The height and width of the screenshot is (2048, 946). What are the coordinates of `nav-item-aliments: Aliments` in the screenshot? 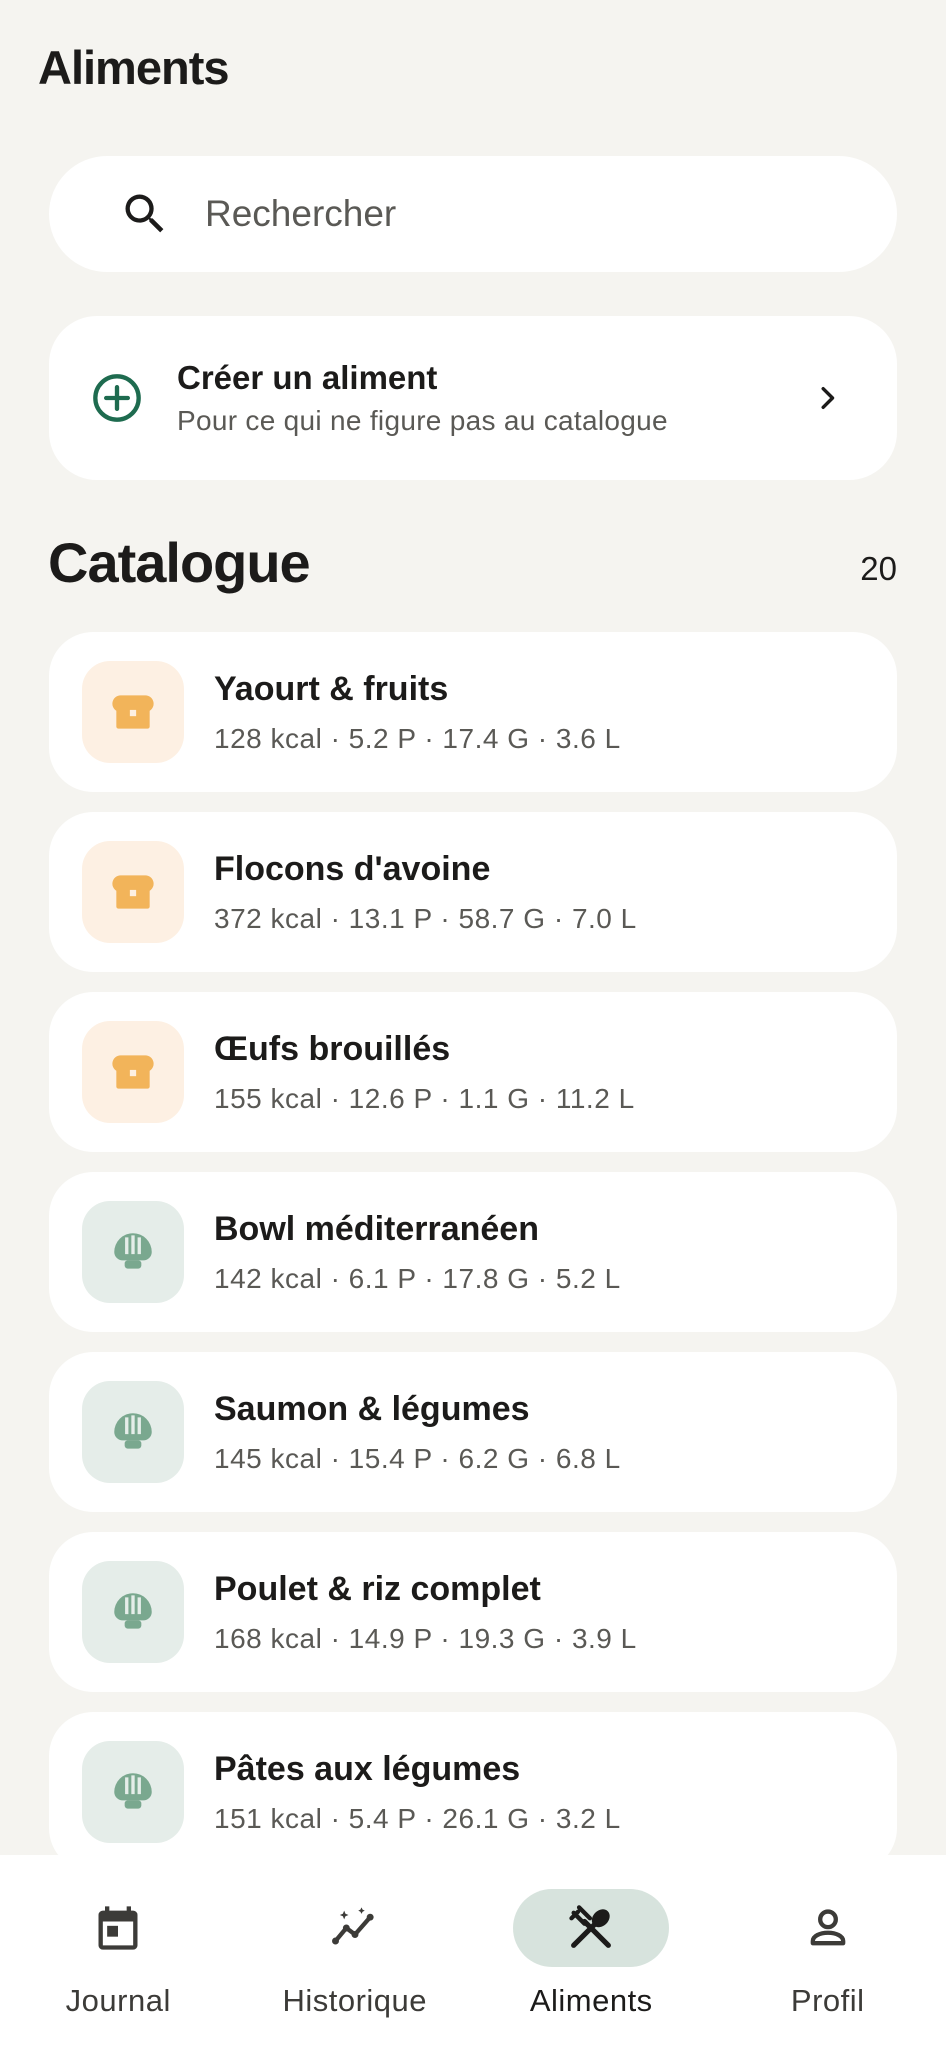 It's located at (591, 1951).